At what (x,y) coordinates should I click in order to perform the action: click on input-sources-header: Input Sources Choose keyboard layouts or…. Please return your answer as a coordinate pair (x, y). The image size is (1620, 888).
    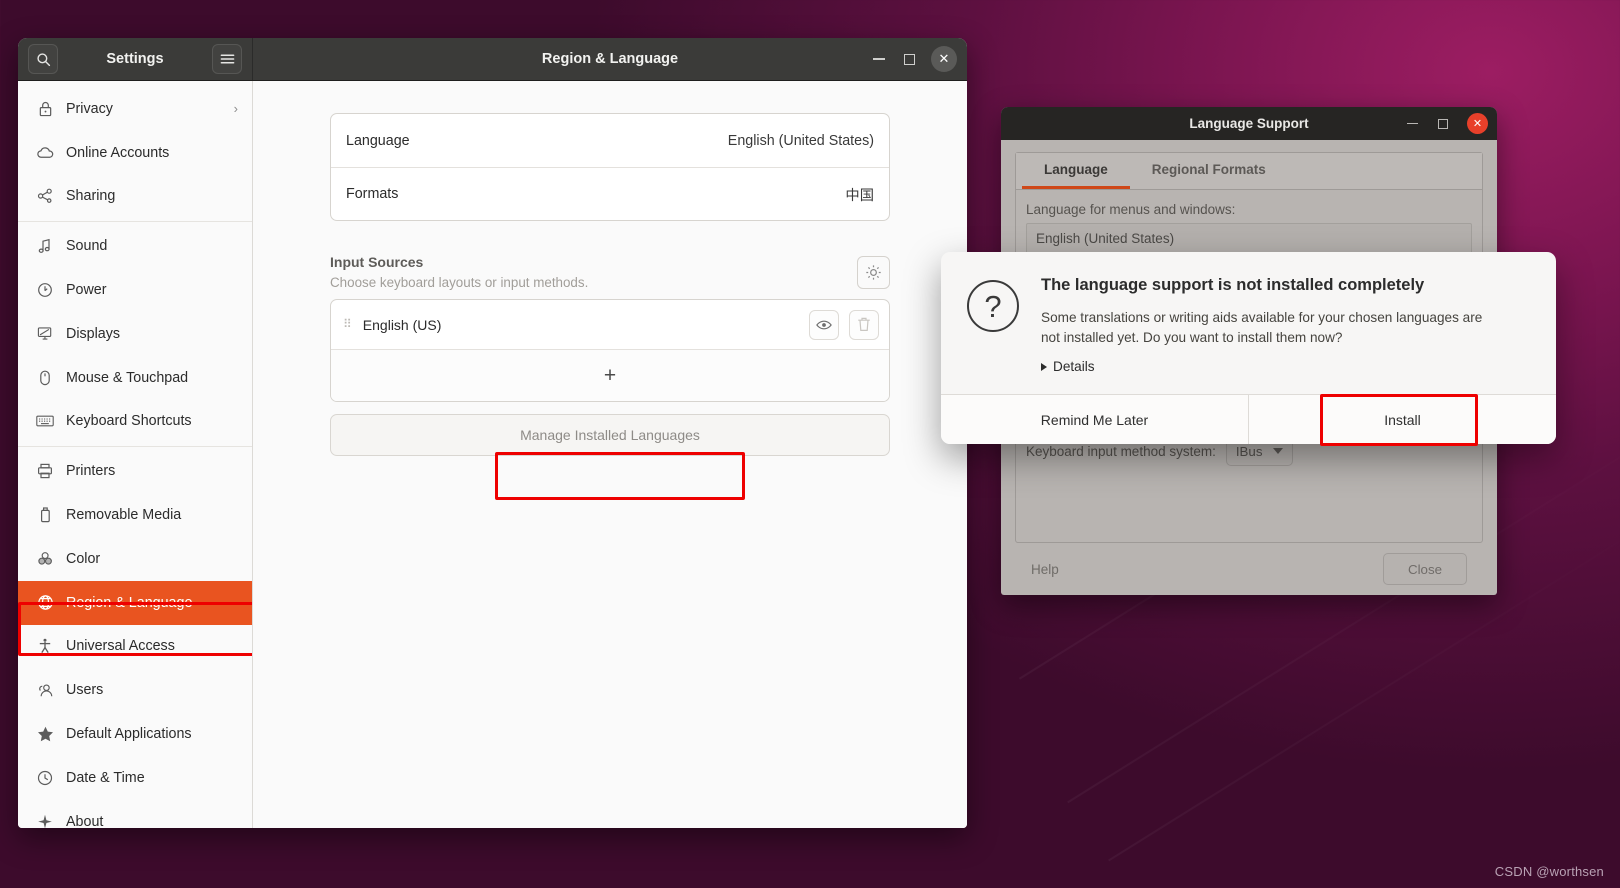
    Looking at the image, I should click on (610, 272).